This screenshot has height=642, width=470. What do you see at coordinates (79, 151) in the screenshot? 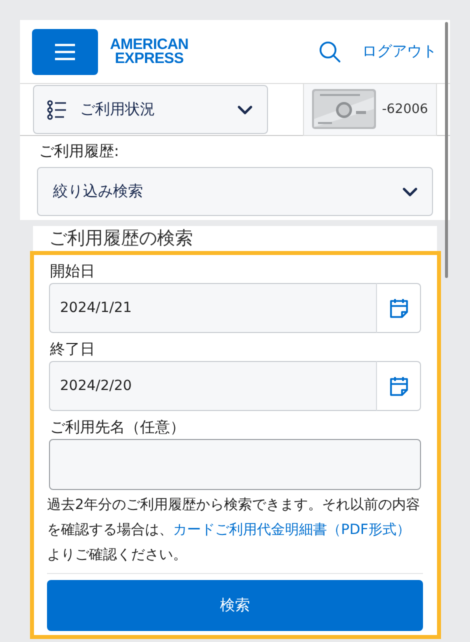
I see `section-label: ご利用履歴:` at bounding box center [79, 151].